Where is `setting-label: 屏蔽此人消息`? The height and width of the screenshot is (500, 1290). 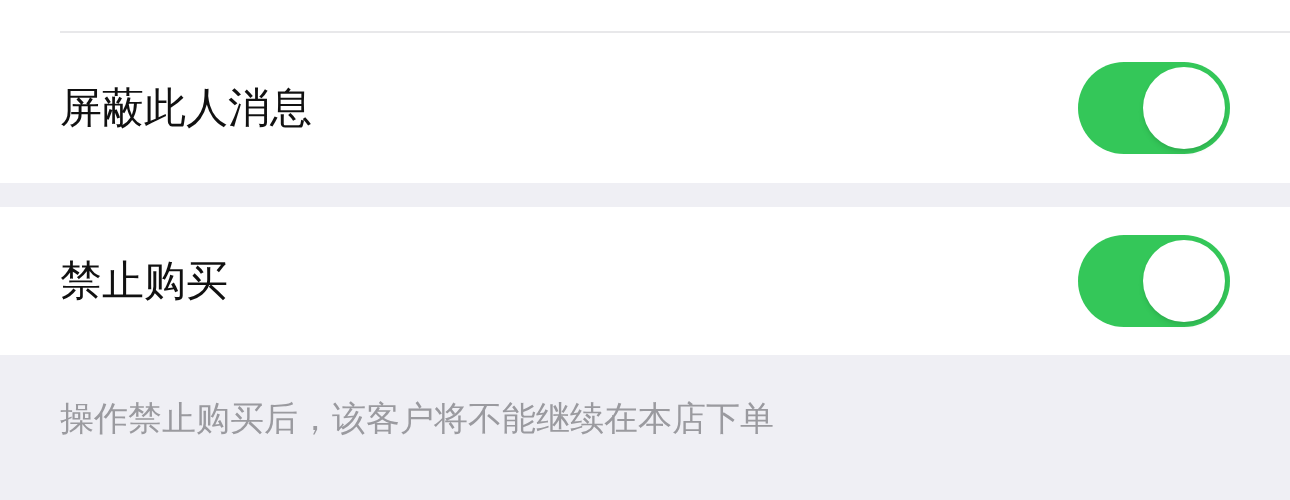
setting-label: 屏蔽此人消息 is located at coordinates (186, 108).